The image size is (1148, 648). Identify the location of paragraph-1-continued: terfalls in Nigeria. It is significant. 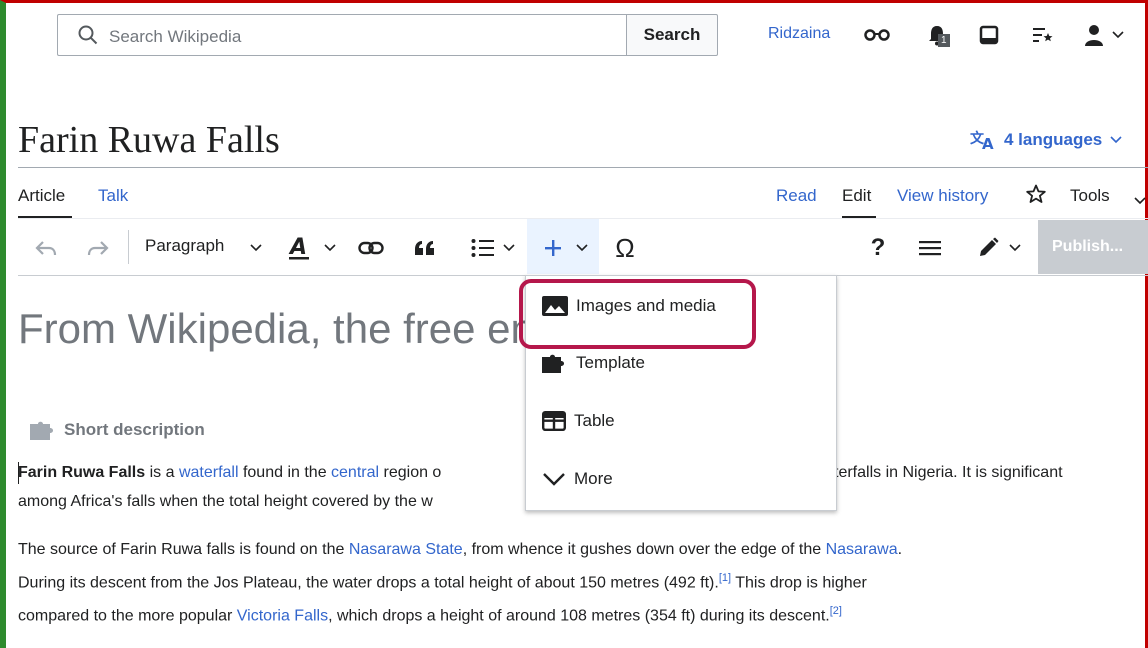
(948, 472).